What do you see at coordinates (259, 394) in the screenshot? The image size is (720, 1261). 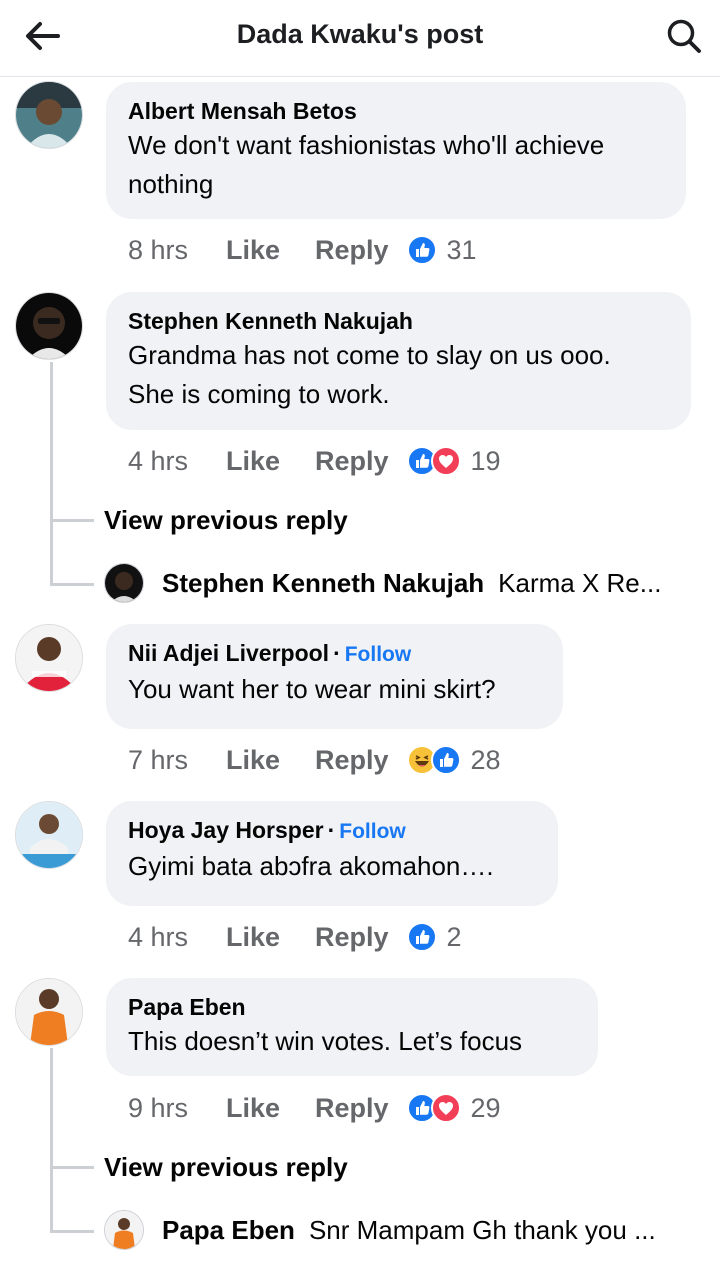 I see `comment-text-line: She is coming to work.` at bounding box center [259, 394].